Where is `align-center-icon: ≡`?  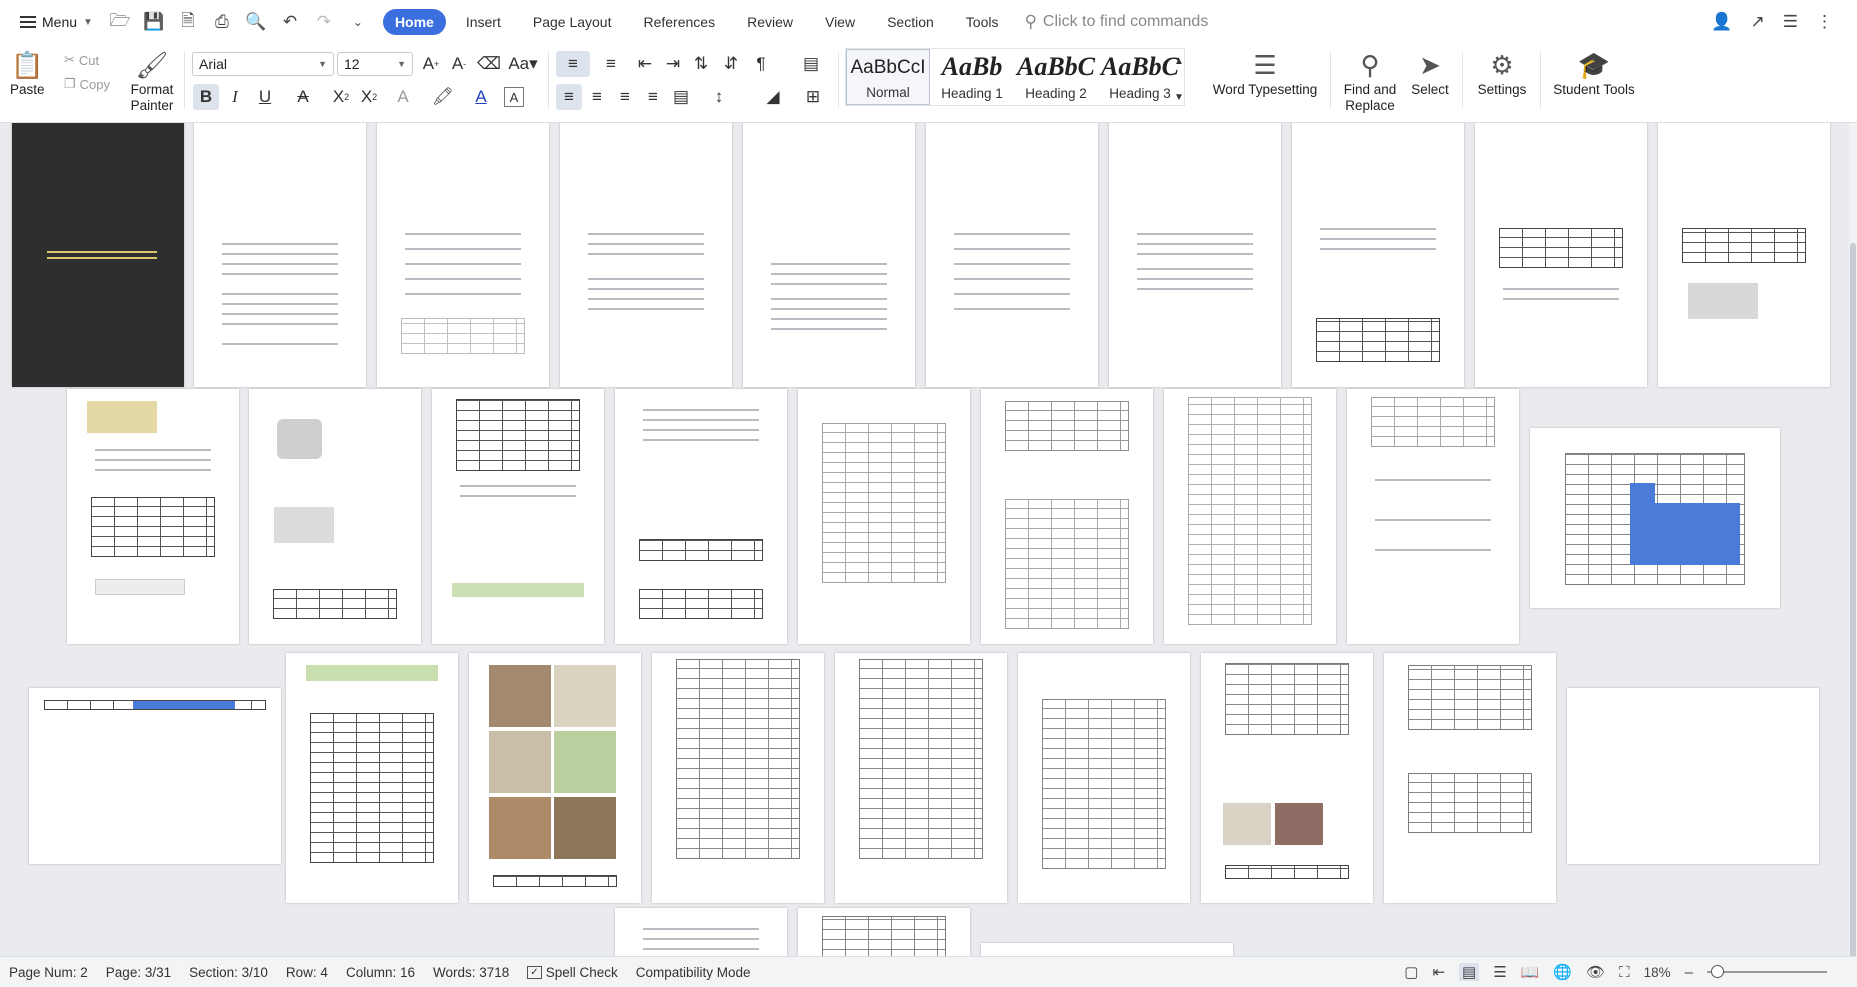 align-center-icon: ≡ is located at coordinates (597, 97).